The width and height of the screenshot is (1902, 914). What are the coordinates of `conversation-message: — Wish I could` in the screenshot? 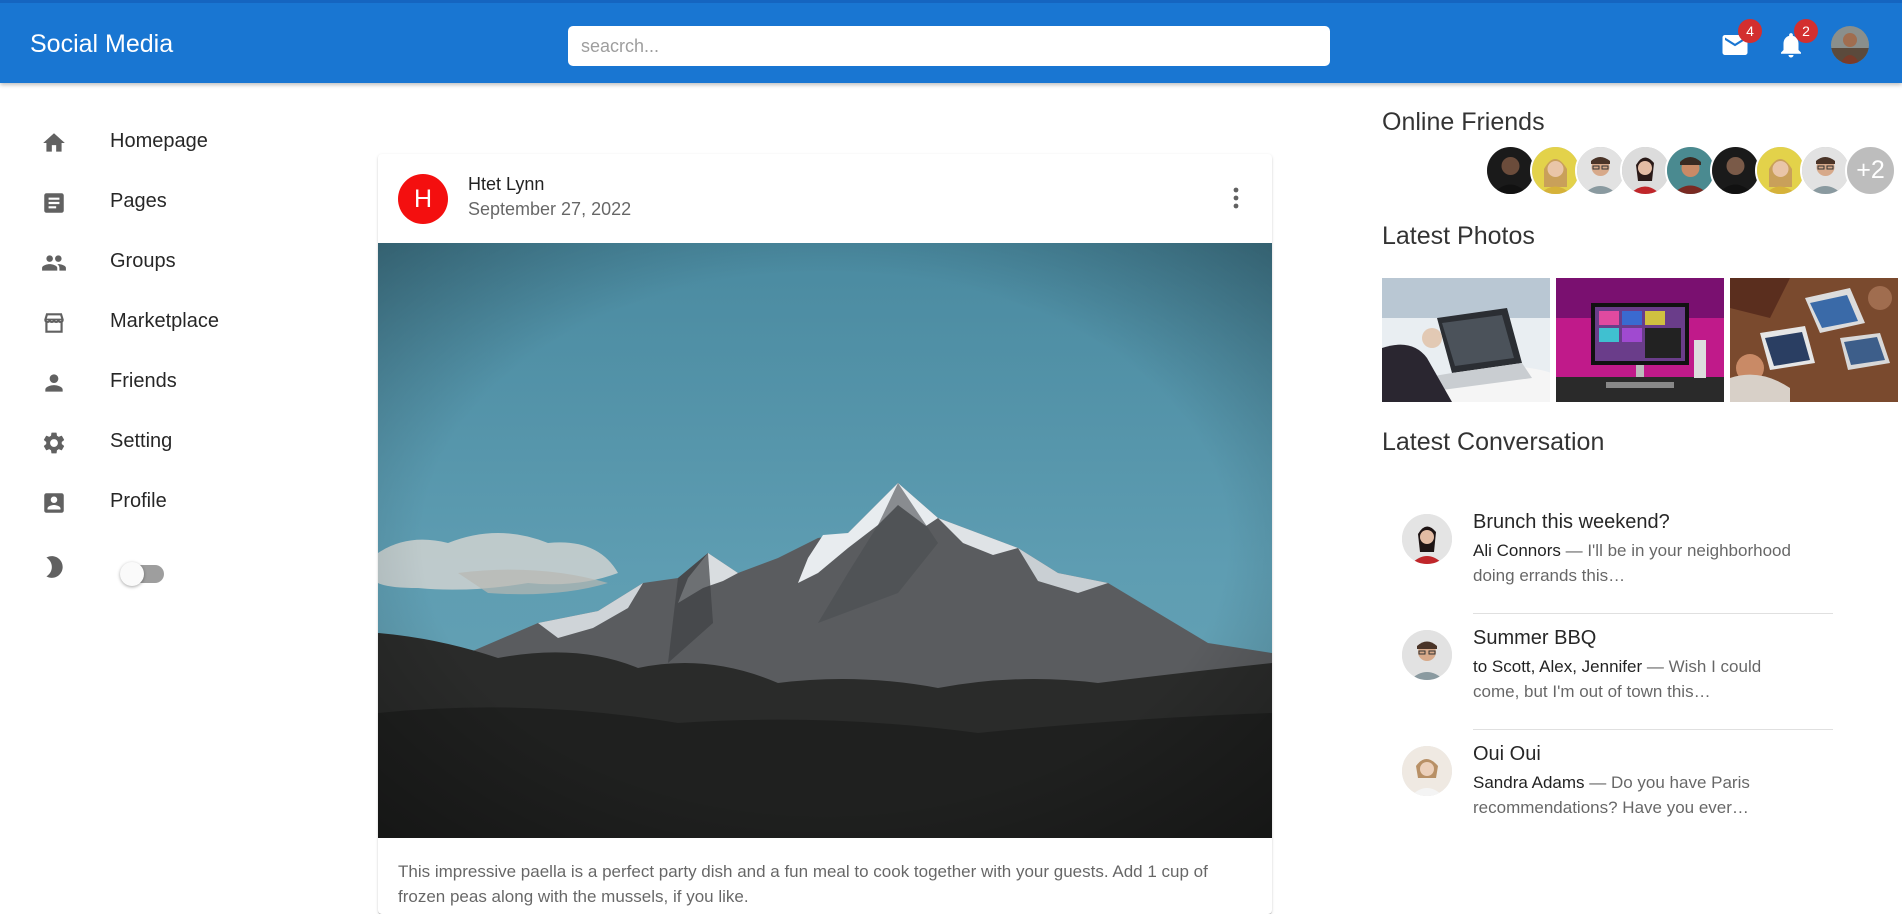 It's located at (1702, 666).